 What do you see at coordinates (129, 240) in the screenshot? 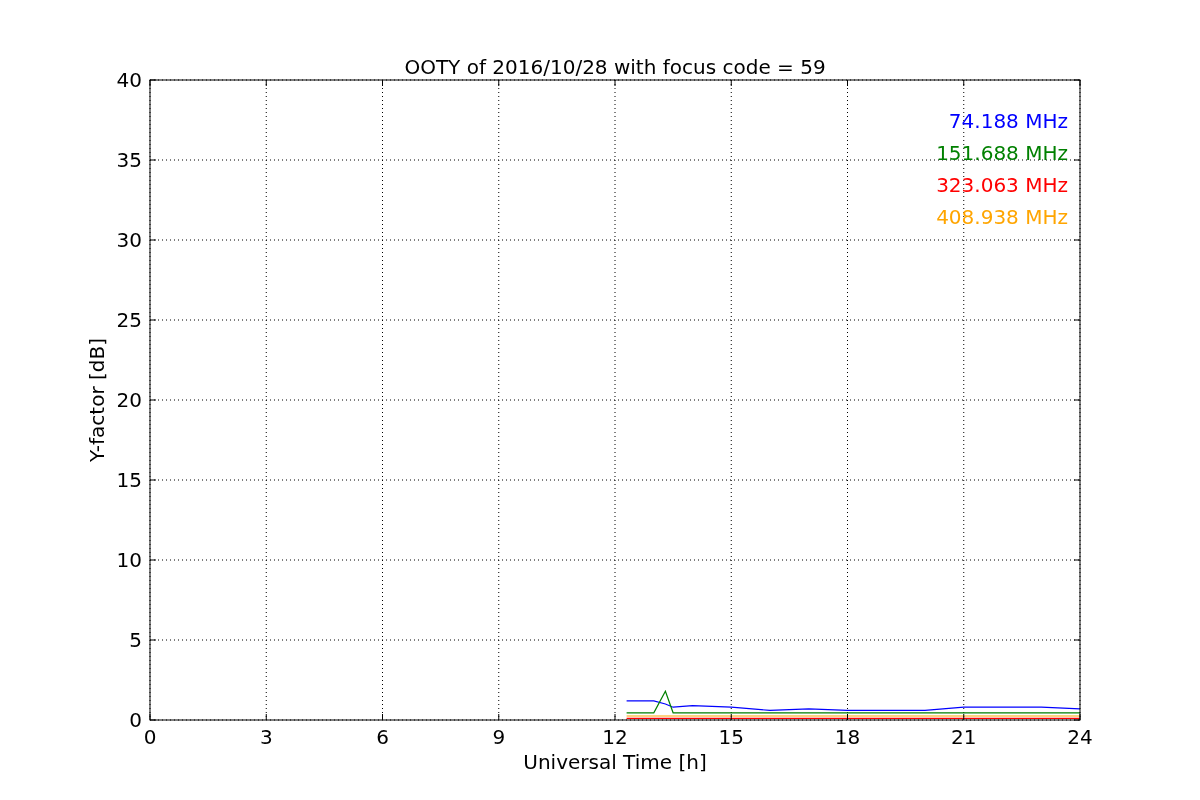
I see `y-tick-label: 30` at bounding box center [129, 240].